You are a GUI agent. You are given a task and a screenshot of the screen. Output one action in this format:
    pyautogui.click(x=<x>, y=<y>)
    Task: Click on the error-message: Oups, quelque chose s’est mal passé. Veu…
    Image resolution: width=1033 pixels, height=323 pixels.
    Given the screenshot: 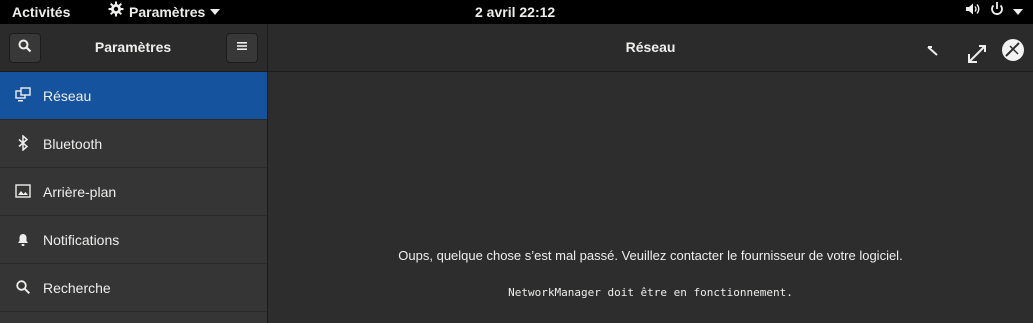 What is the action you would take?
    pyautogui.click(x=650, y=255)
    